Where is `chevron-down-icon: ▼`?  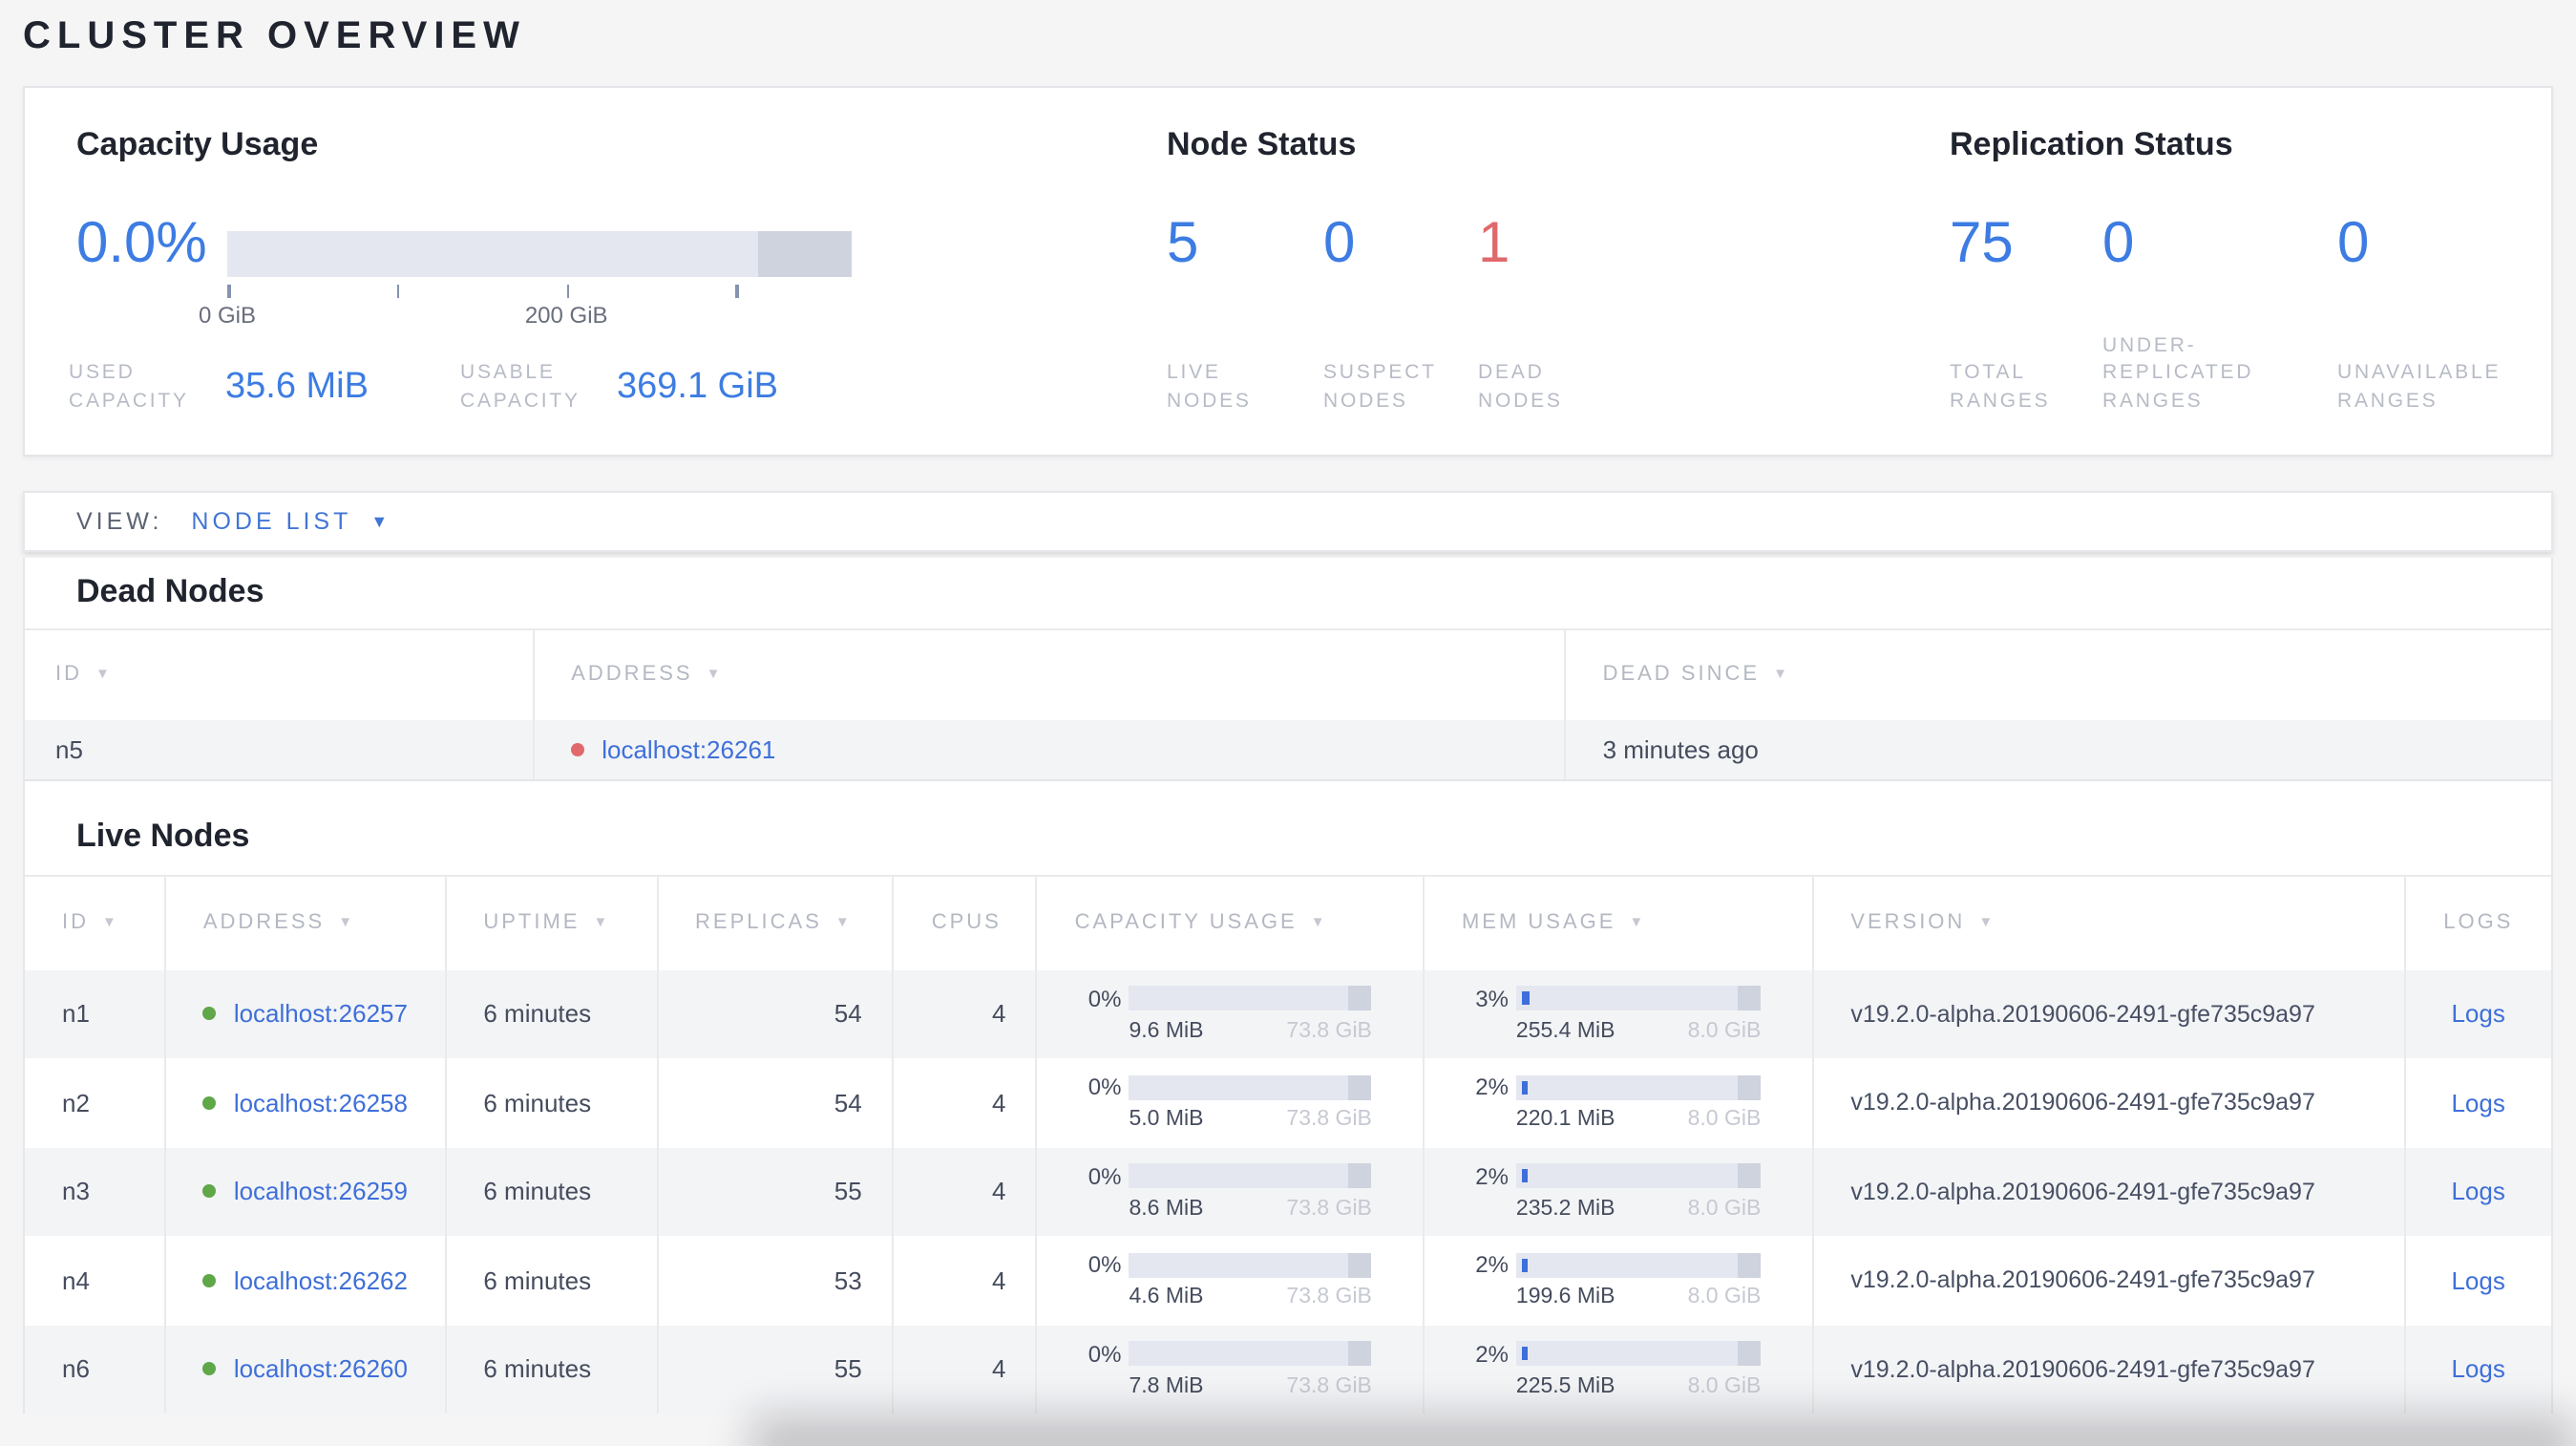
chevron-down-icon: ▼ is located at coordinates (379, 522).